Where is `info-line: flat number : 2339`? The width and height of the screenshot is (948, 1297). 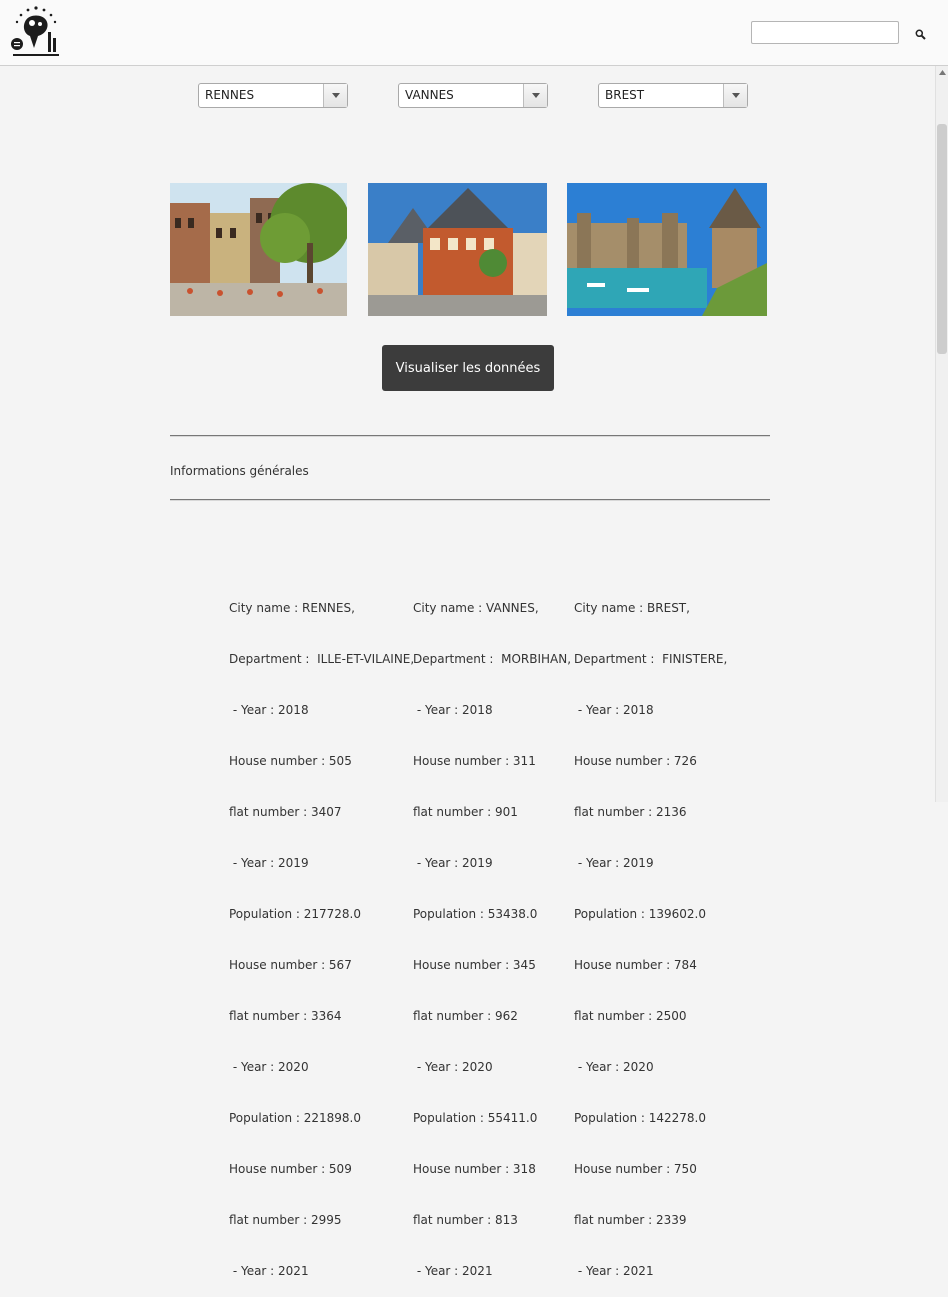
info-line: flat number : 2339 is located at coordinates (630, 1220).